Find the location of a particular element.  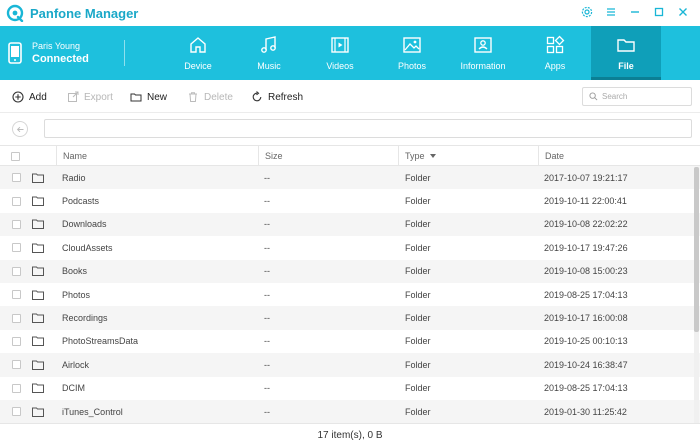

tab-file: File is located at coordinates (626, 53).